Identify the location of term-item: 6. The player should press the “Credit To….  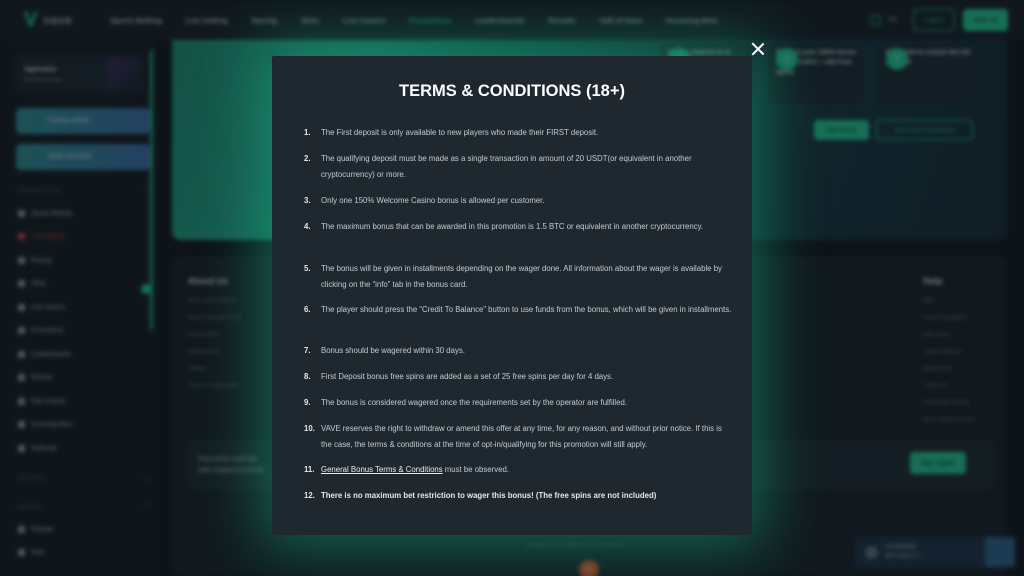
(519, 310).